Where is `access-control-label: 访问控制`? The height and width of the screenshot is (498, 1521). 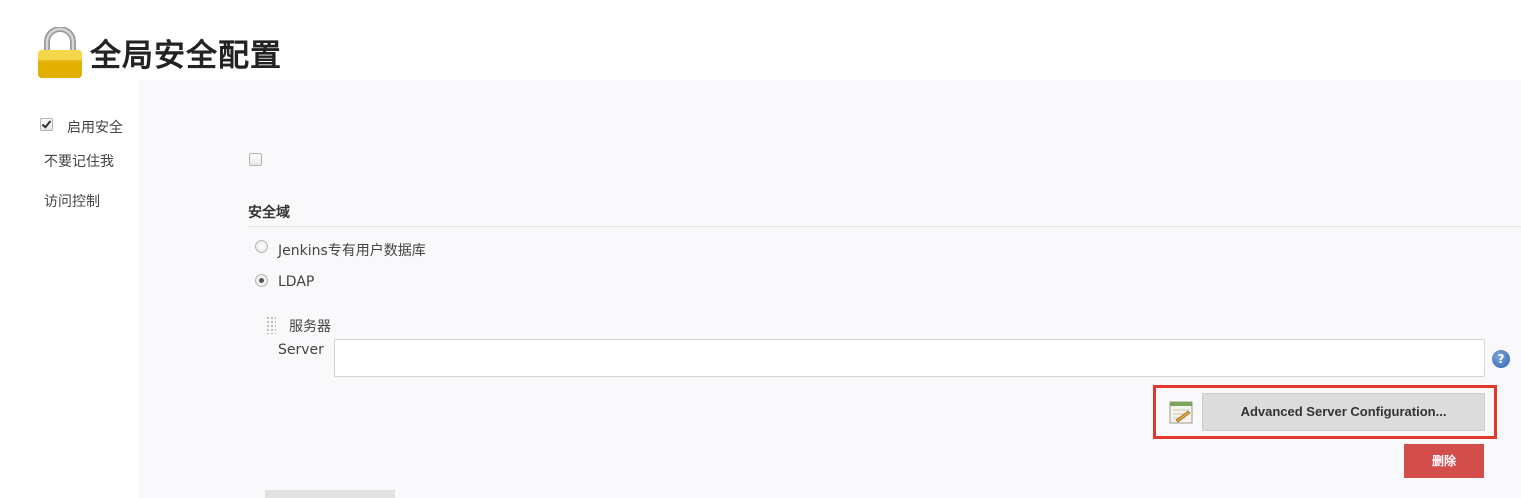
access-control-label: 访问控制 is located at coordinates (72, 202).